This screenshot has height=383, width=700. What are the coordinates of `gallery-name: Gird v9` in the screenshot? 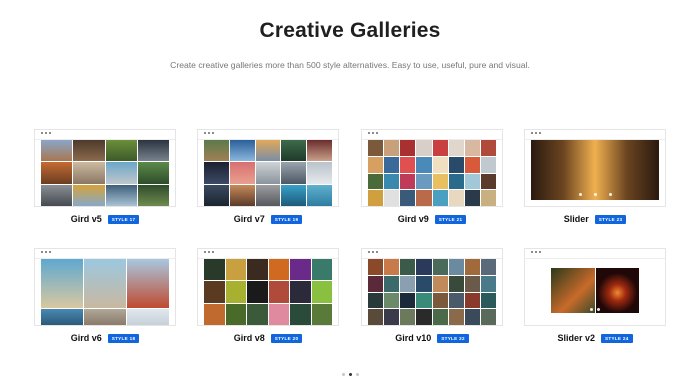 It's located at (413, 219).